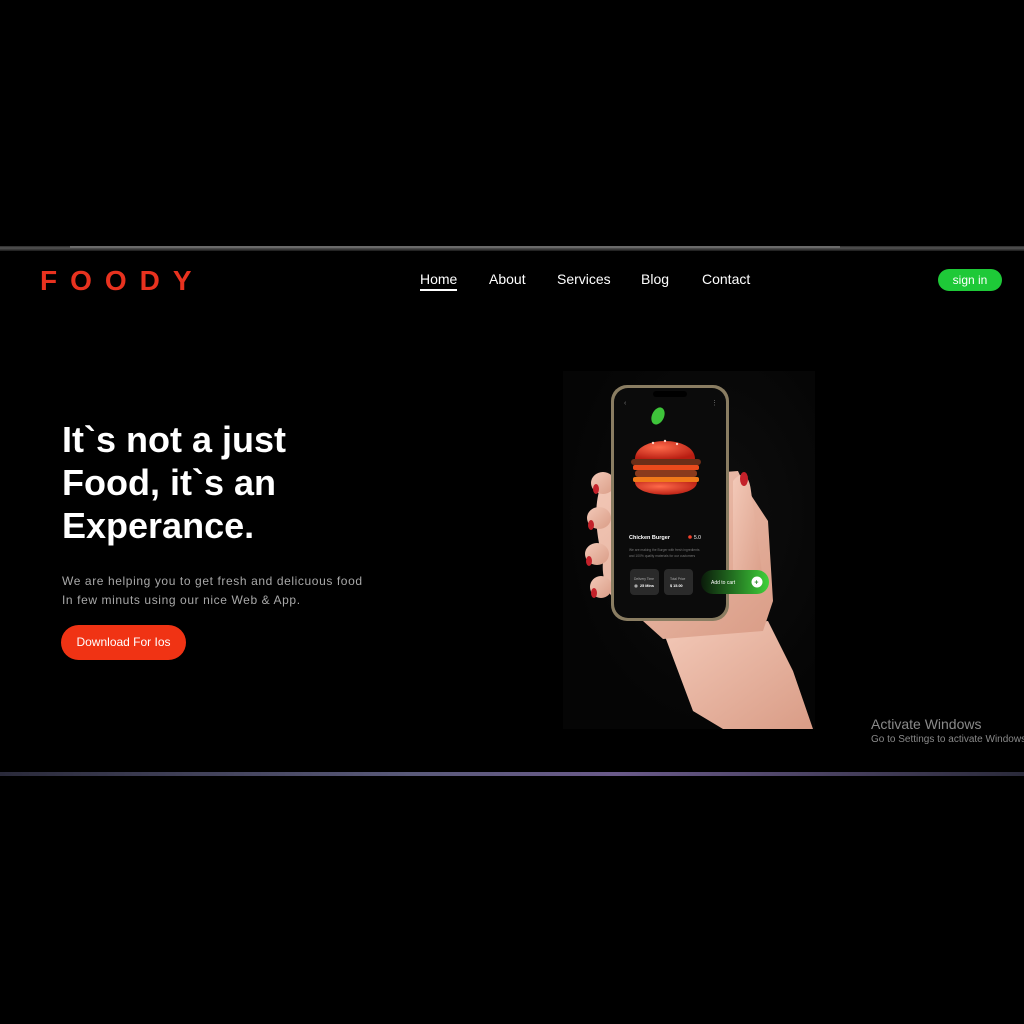 The image size is (1024, 1024). Describe the element at coordinates (926, 724) in the screenshot. I see `activate-windows-title: Activate Windows` at that location.